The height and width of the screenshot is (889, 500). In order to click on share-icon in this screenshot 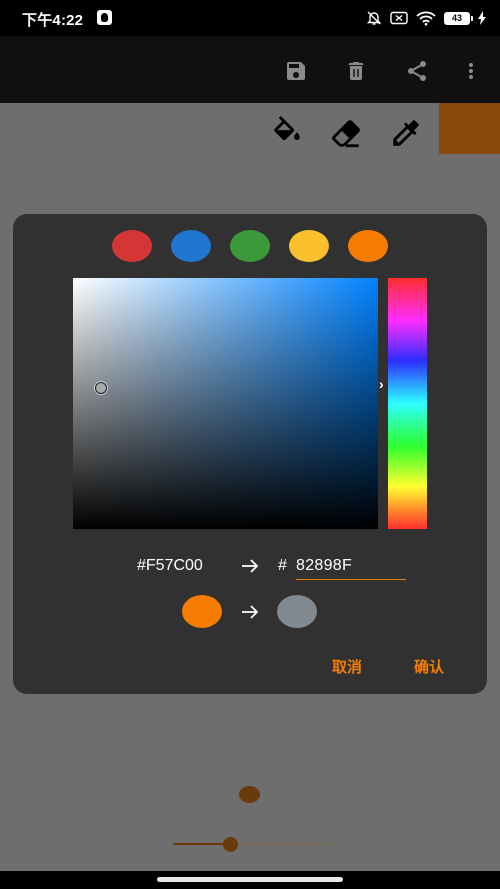, I will do `click(417, 71)`.